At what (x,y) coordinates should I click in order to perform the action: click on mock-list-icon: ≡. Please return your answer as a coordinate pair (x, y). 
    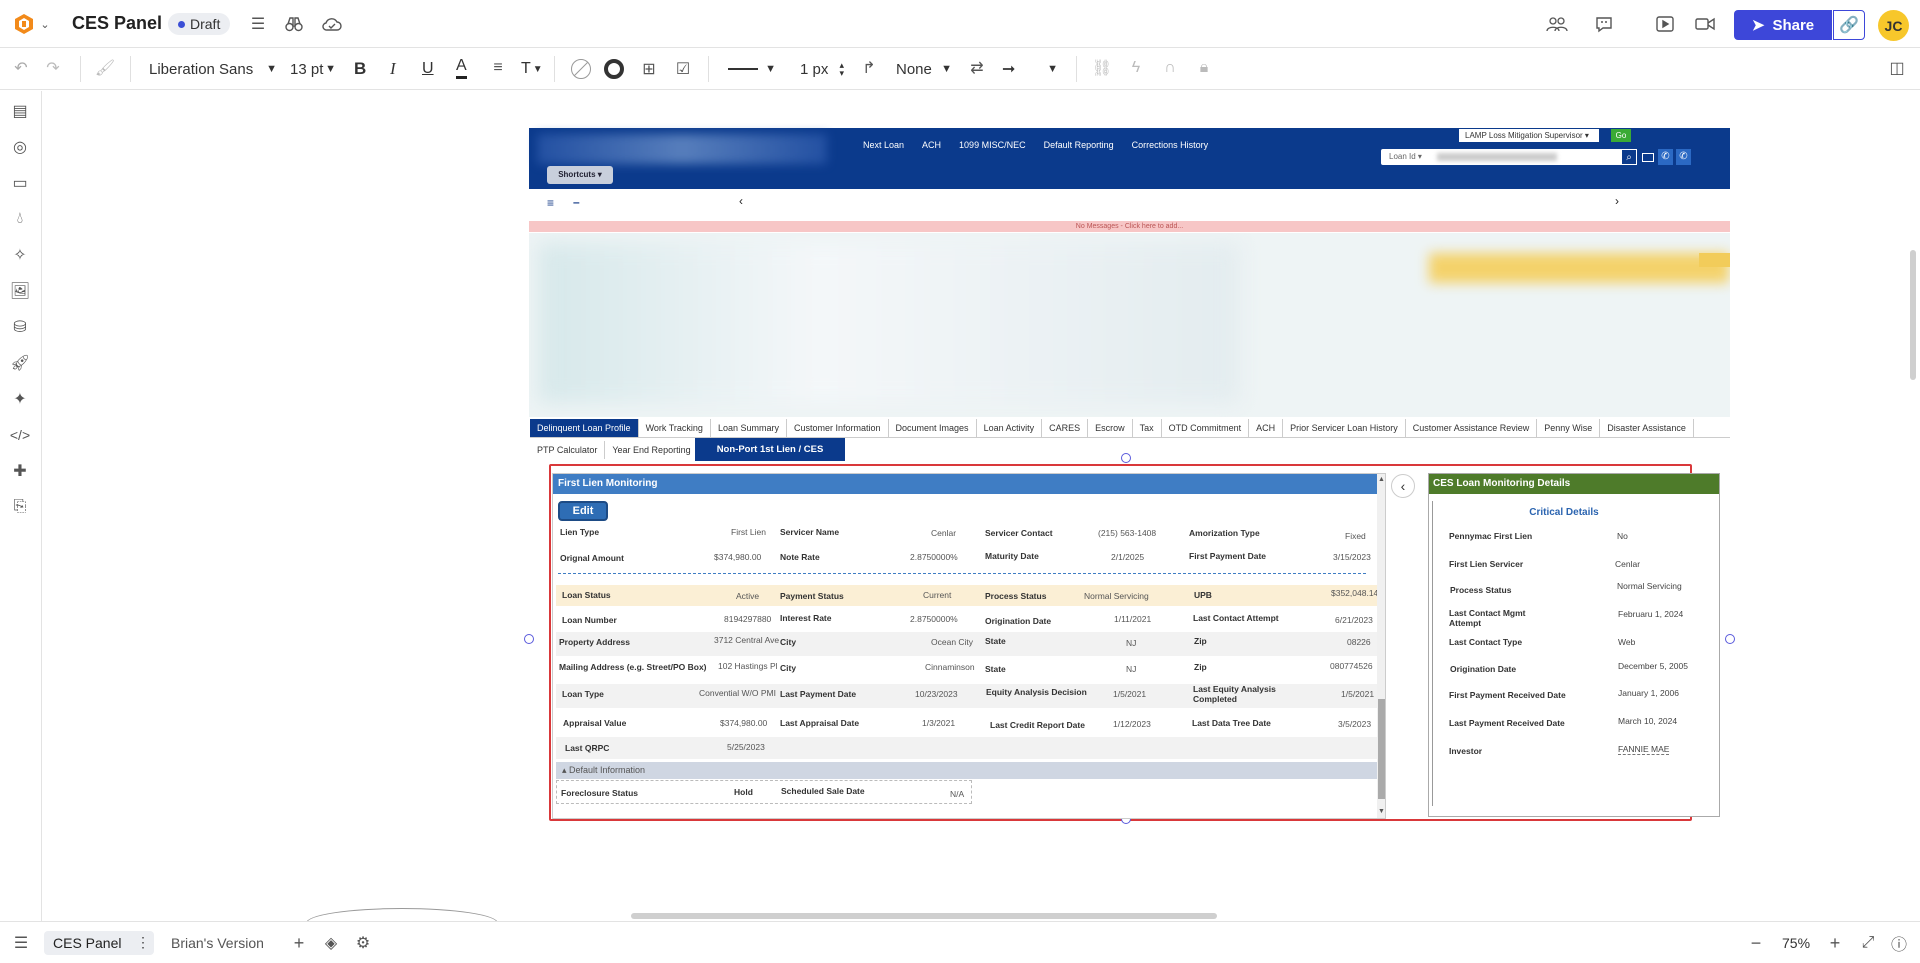
    Looking at the image, I should click on (550, 203).